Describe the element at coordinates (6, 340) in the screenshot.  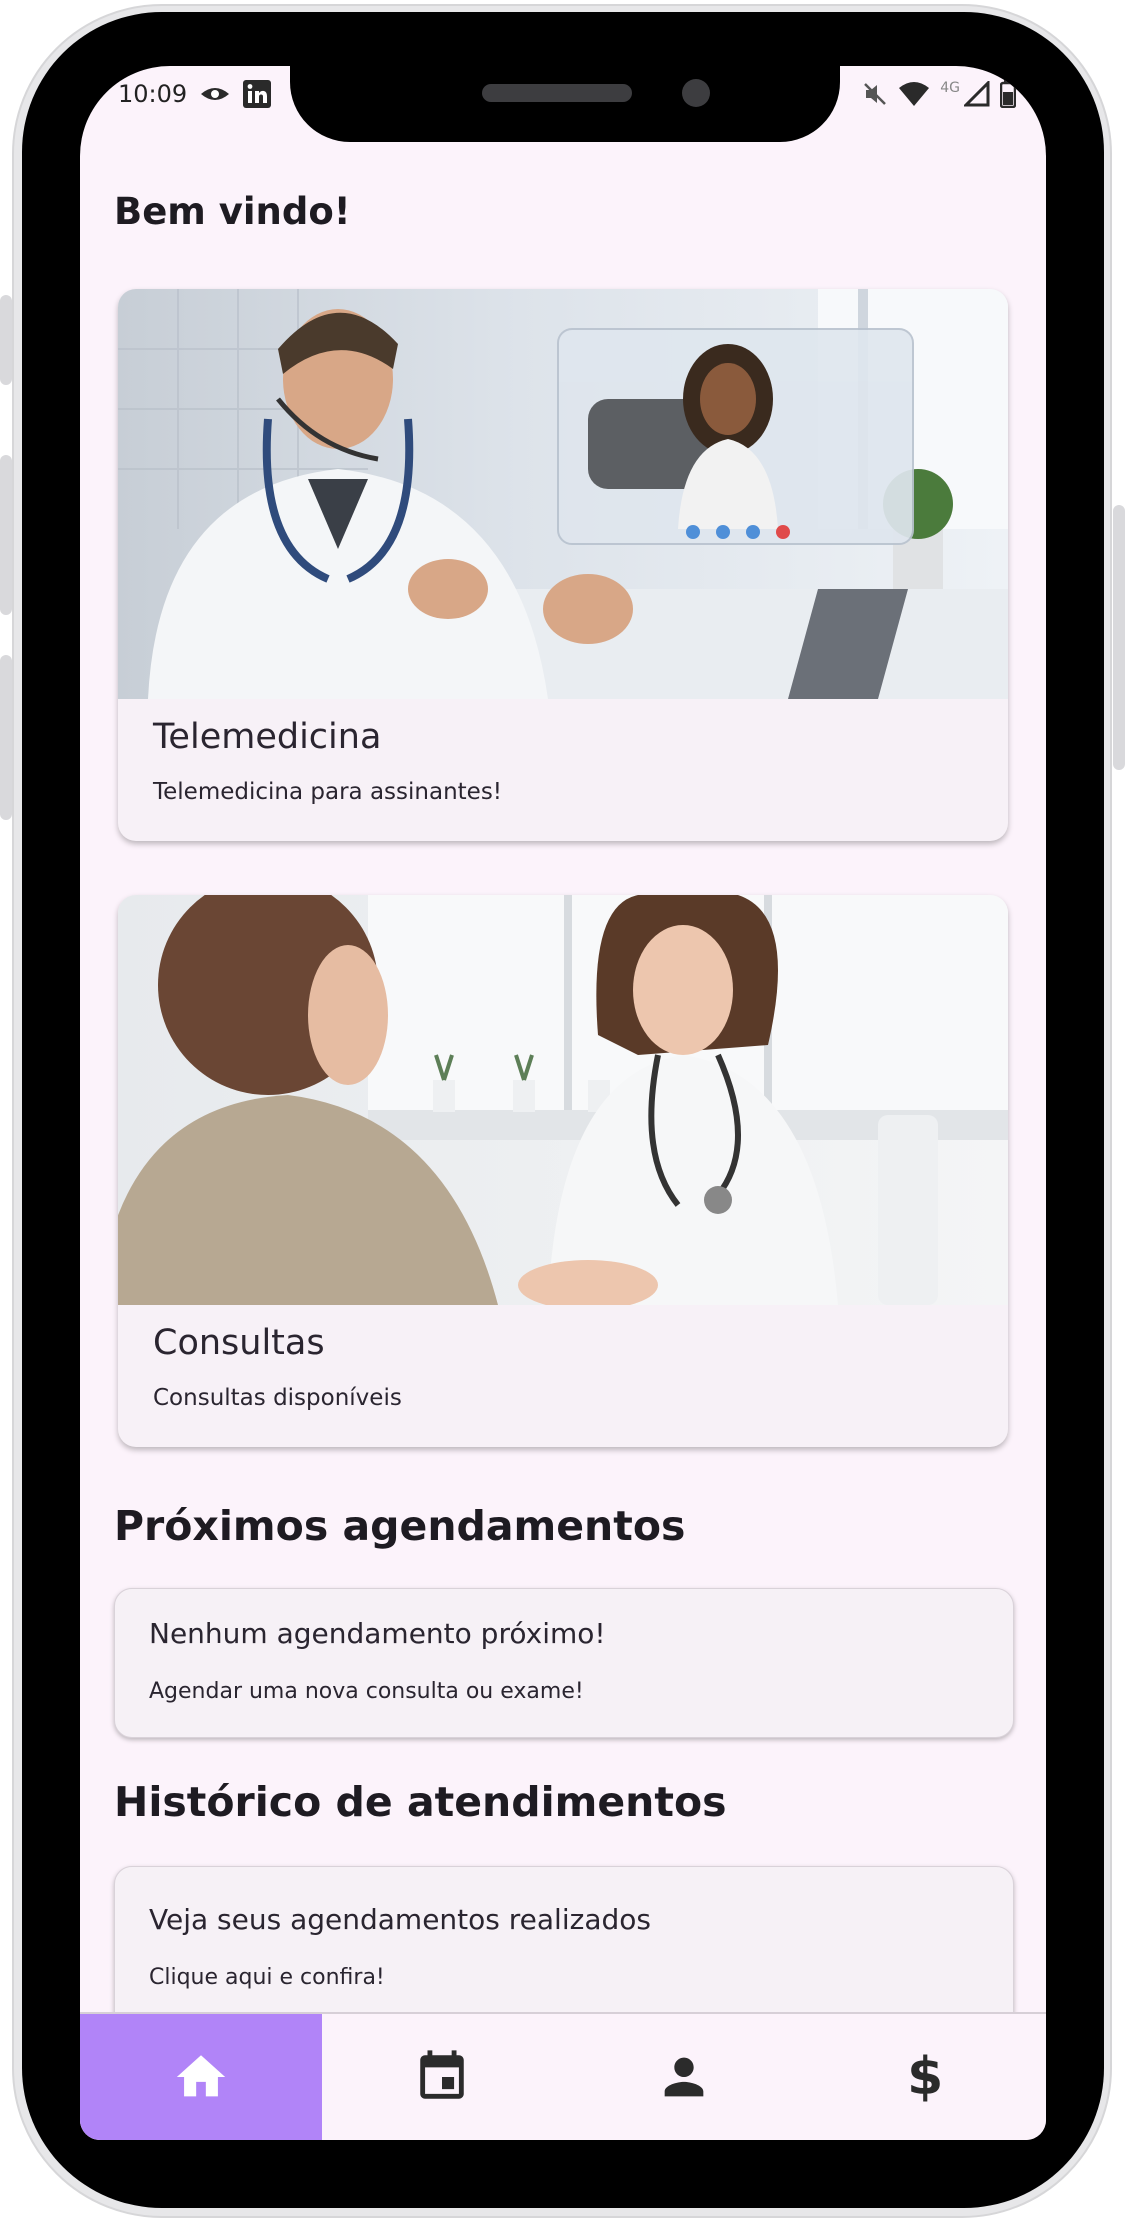
I see `side-button-mute` at that location.